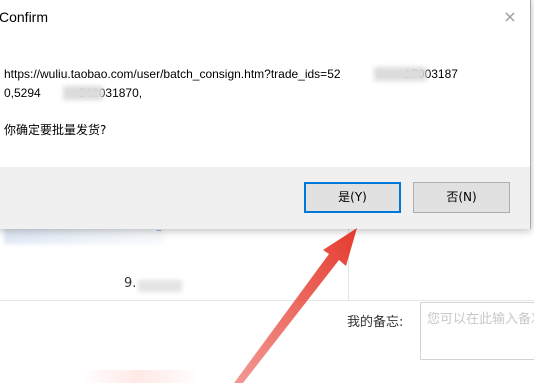 This screenshot has height=383, width=534. I want to click on arrow-shape, so click(295, 305).